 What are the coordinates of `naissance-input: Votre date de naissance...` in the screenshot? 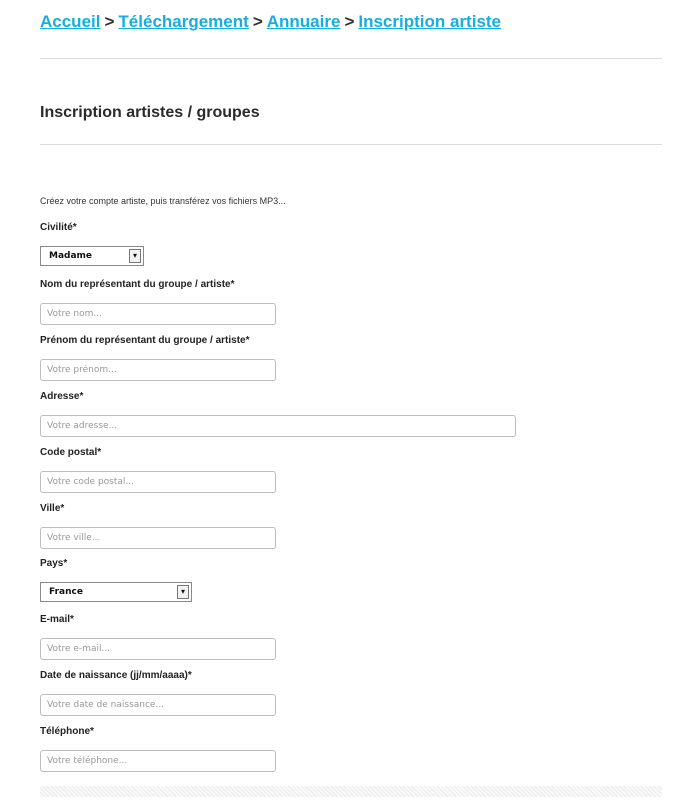 It's located at (158, 705).